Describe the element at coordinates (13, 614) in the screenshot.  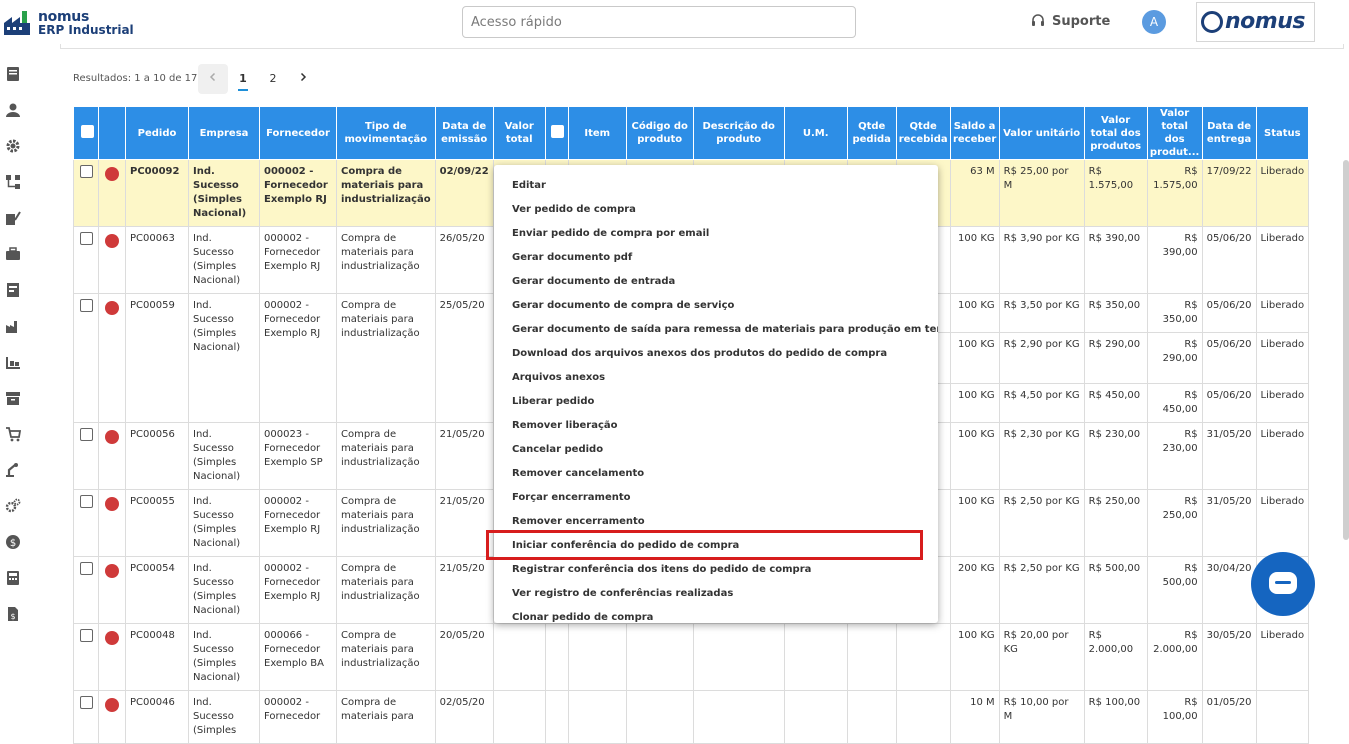
I see `file-dollar-icon: $` at that location.